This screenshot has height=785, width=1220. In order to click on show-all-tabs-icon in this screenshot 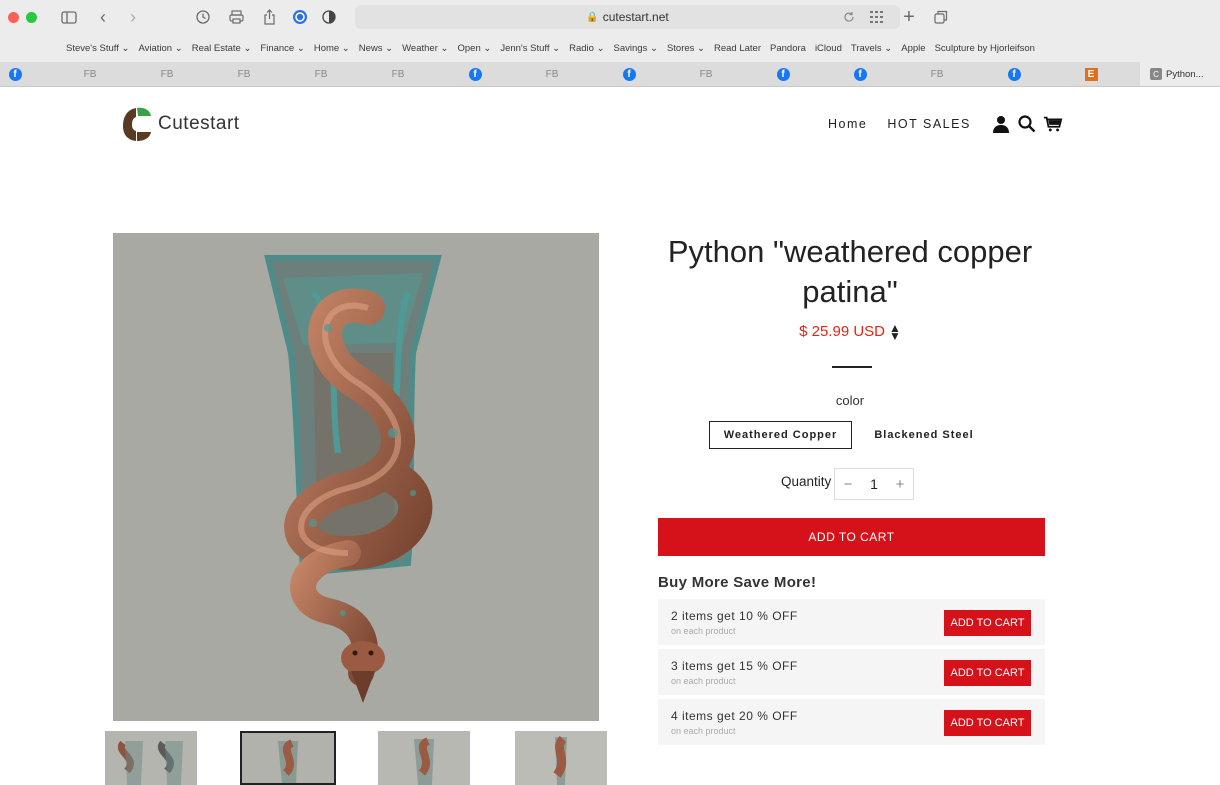, I will do `click(941, 17)`.